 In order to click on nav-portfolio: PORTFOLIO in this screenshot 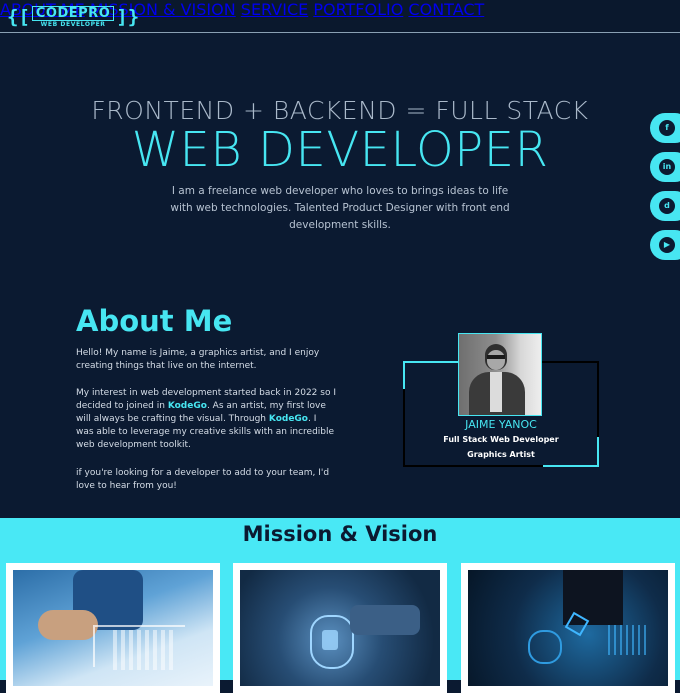, I will do `click(358, 9)`.